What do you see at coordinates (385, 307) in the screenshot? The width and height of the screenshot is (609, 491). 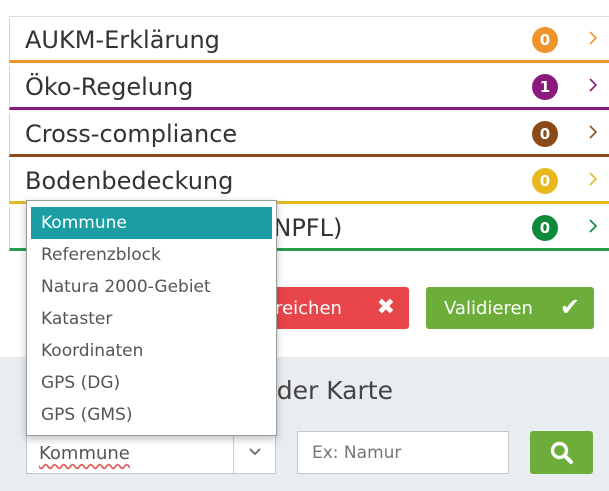 I see `close-icon: ✖` at bounding box center [385, 307].